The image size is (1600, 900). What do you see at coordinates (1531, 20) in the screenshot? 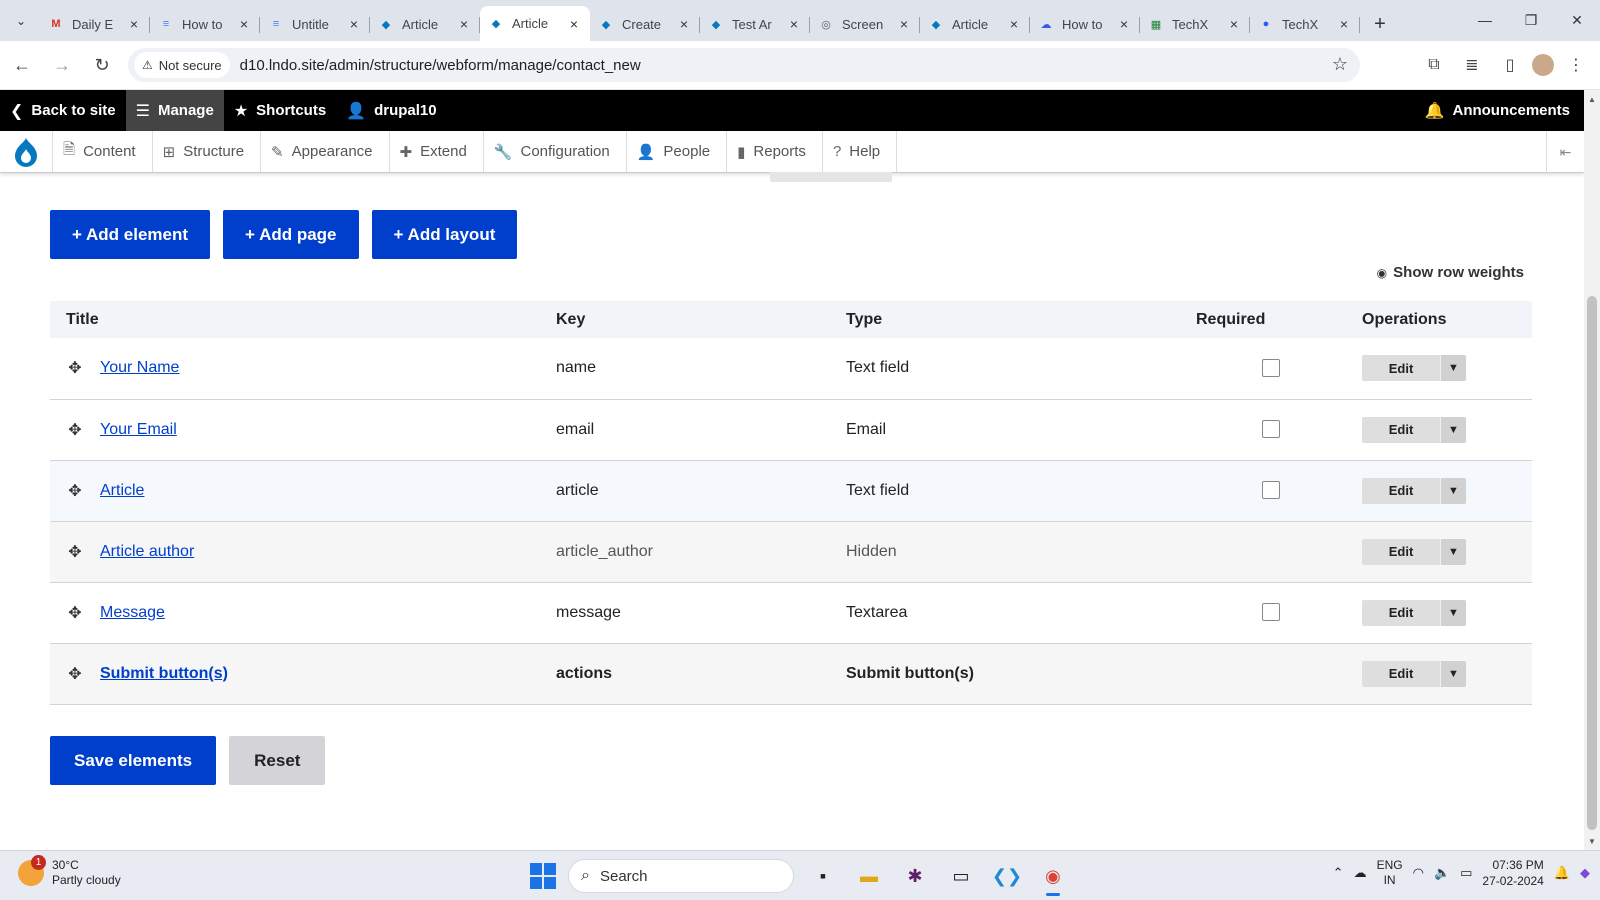
I see `restore-icon: ❐` at bounding box center [1531, 20].